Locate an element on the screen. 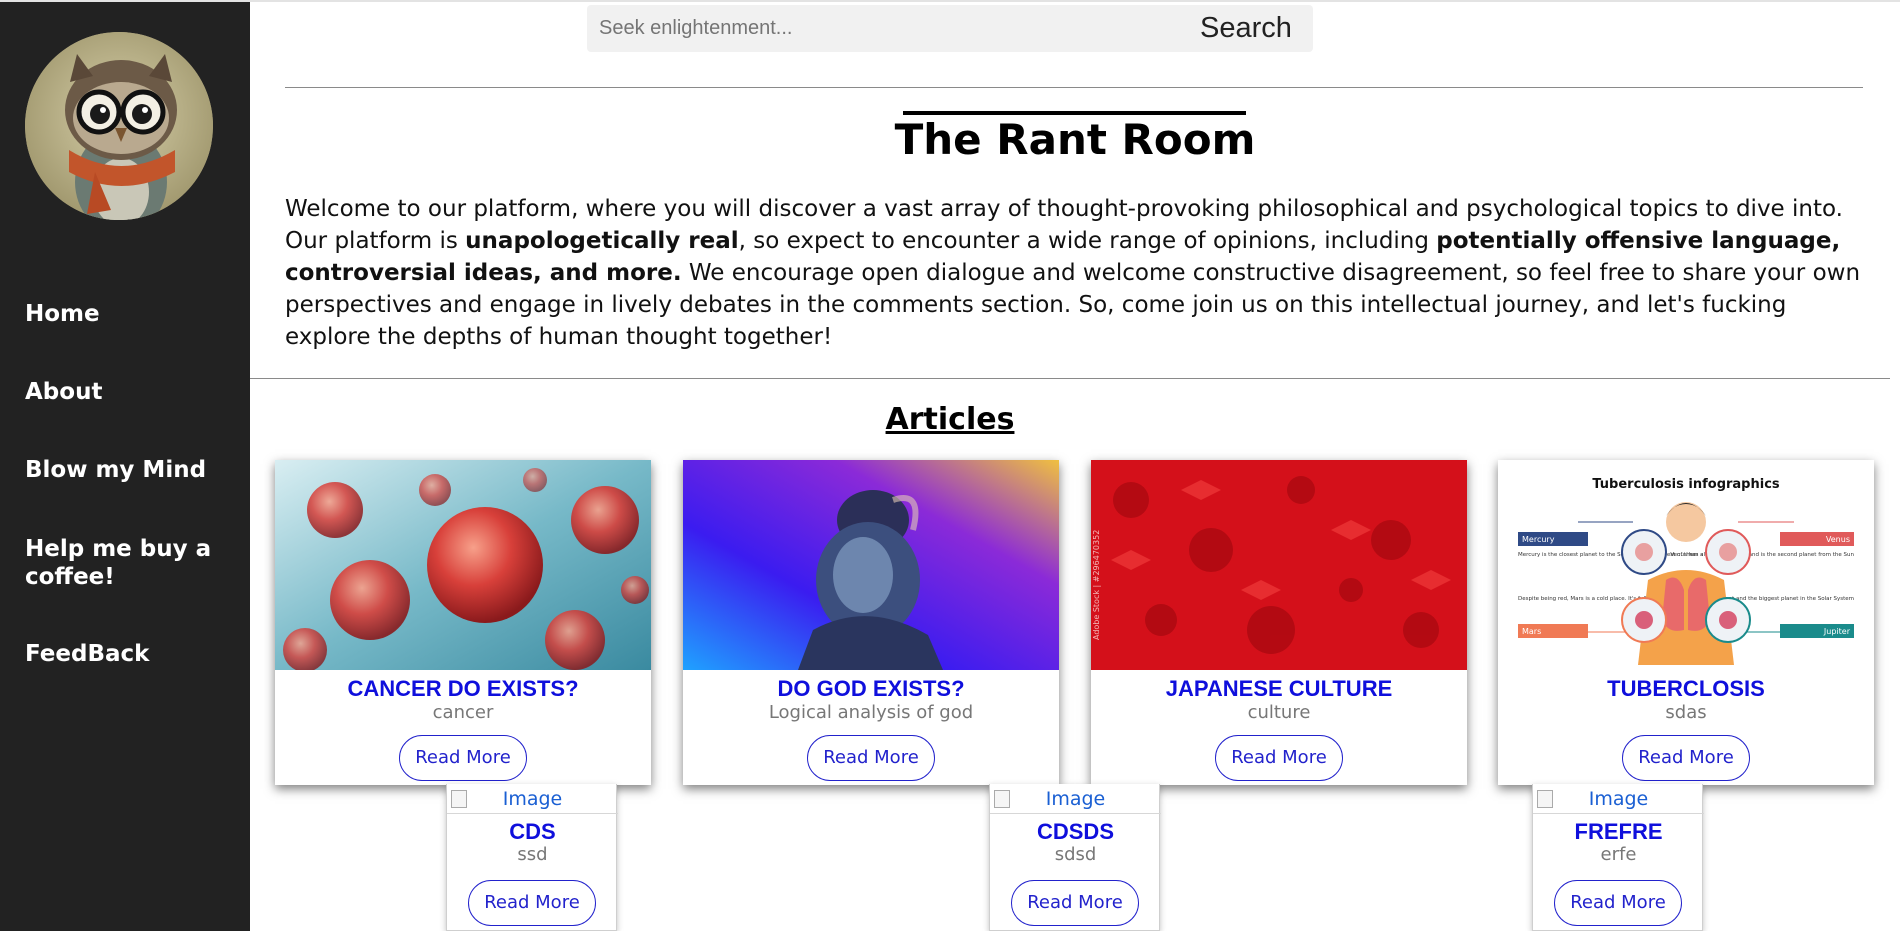 This screenshot has height=931, width=1900. card-title: TUBERCLOSIS is located at coordinates (1686, 689).